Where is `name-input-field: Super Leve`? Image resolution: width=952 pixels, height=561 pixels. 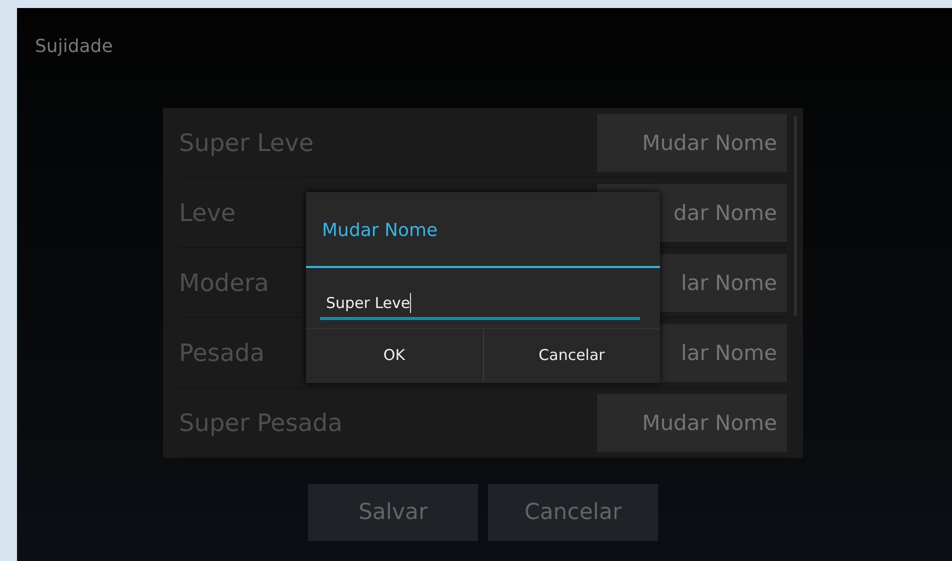 name-input-field: Super Leve is located at coordinates (480, 304).